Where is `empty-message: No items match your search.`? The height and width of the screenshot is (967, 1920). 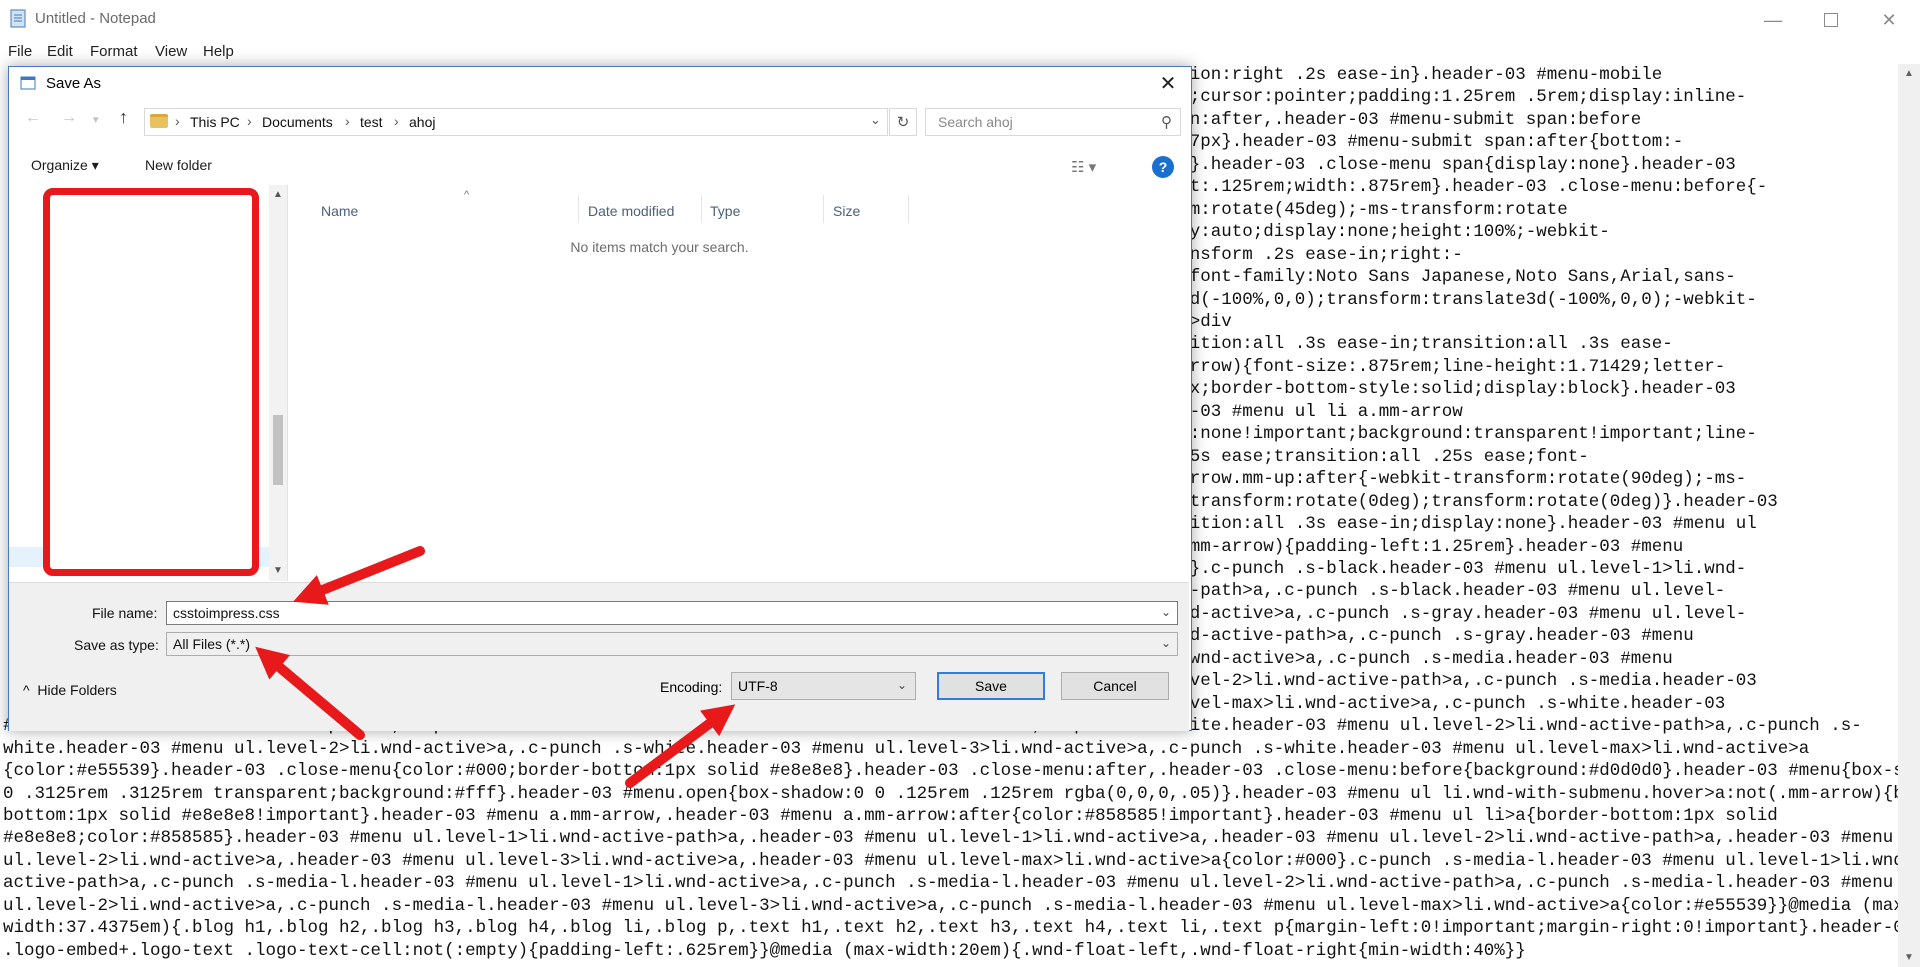
empty-message: No items match your search. is located at coordinates (659, 247).